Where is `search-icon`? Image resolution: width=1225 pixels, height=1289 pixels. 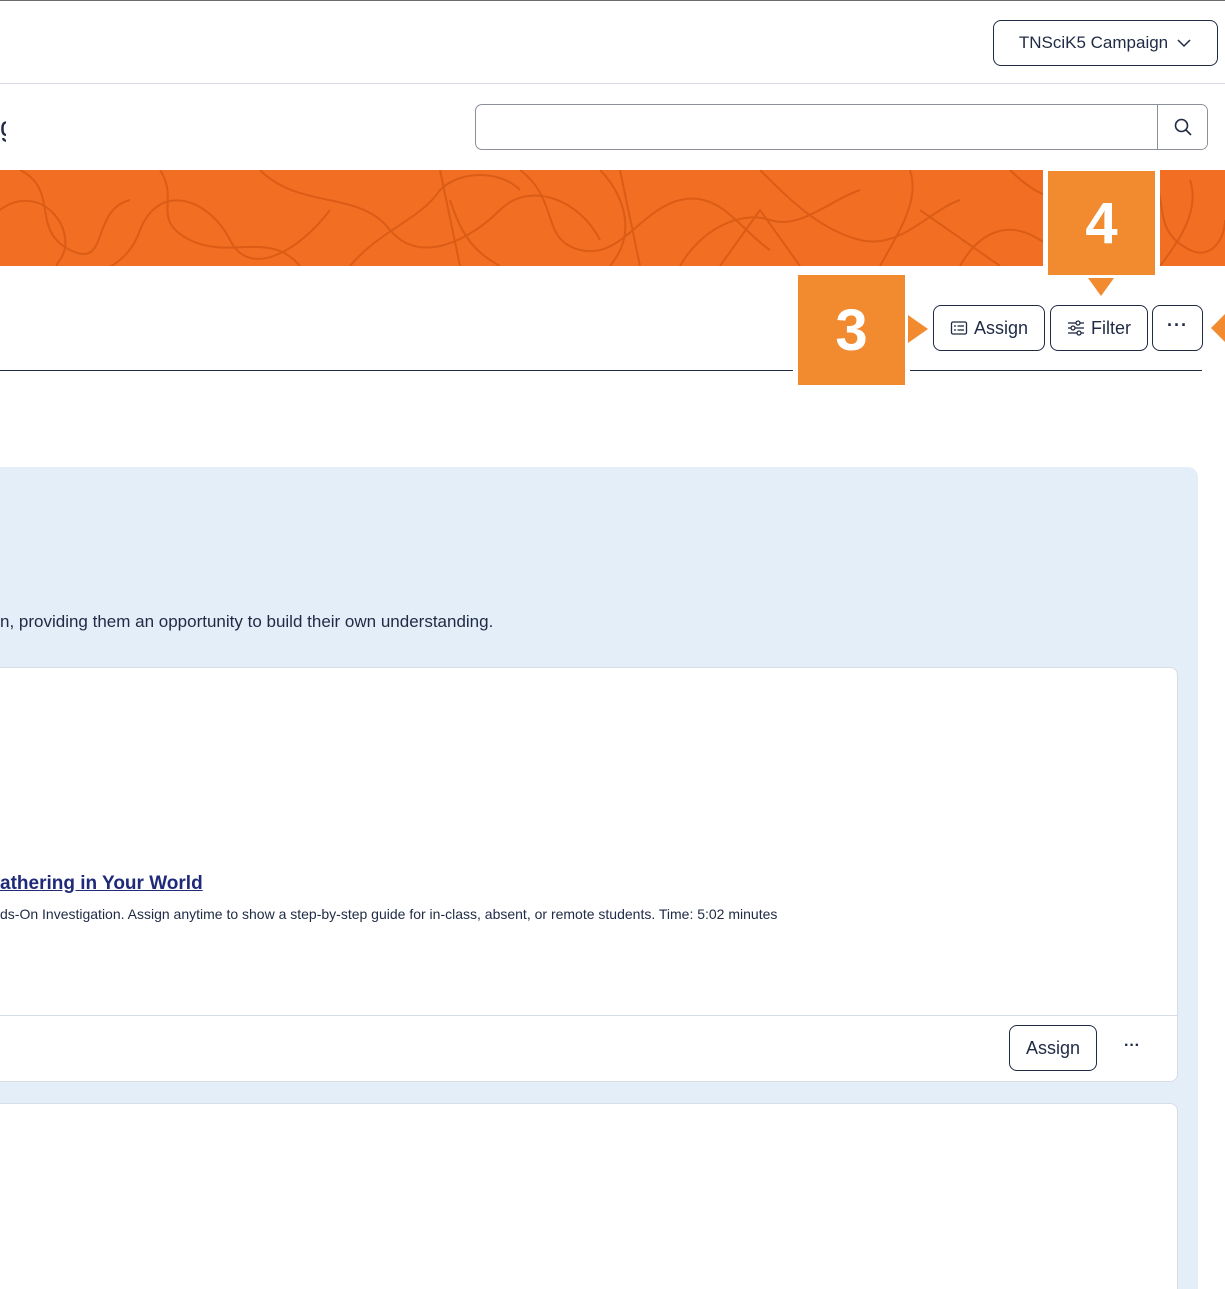 search-icon is located at coordinates (1183, 127).